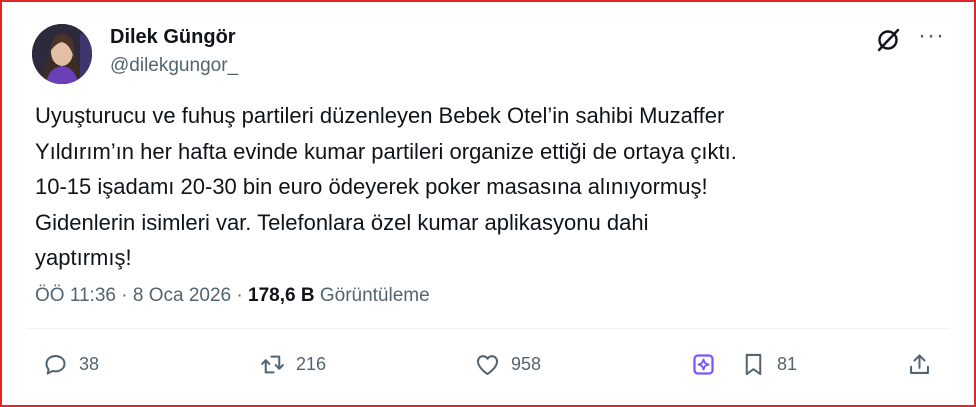 The image size is (976, 407). What do you see at coordinates (888, 40) in the screenshot?
I see `grok-icon` at bounding box center [888, 40].